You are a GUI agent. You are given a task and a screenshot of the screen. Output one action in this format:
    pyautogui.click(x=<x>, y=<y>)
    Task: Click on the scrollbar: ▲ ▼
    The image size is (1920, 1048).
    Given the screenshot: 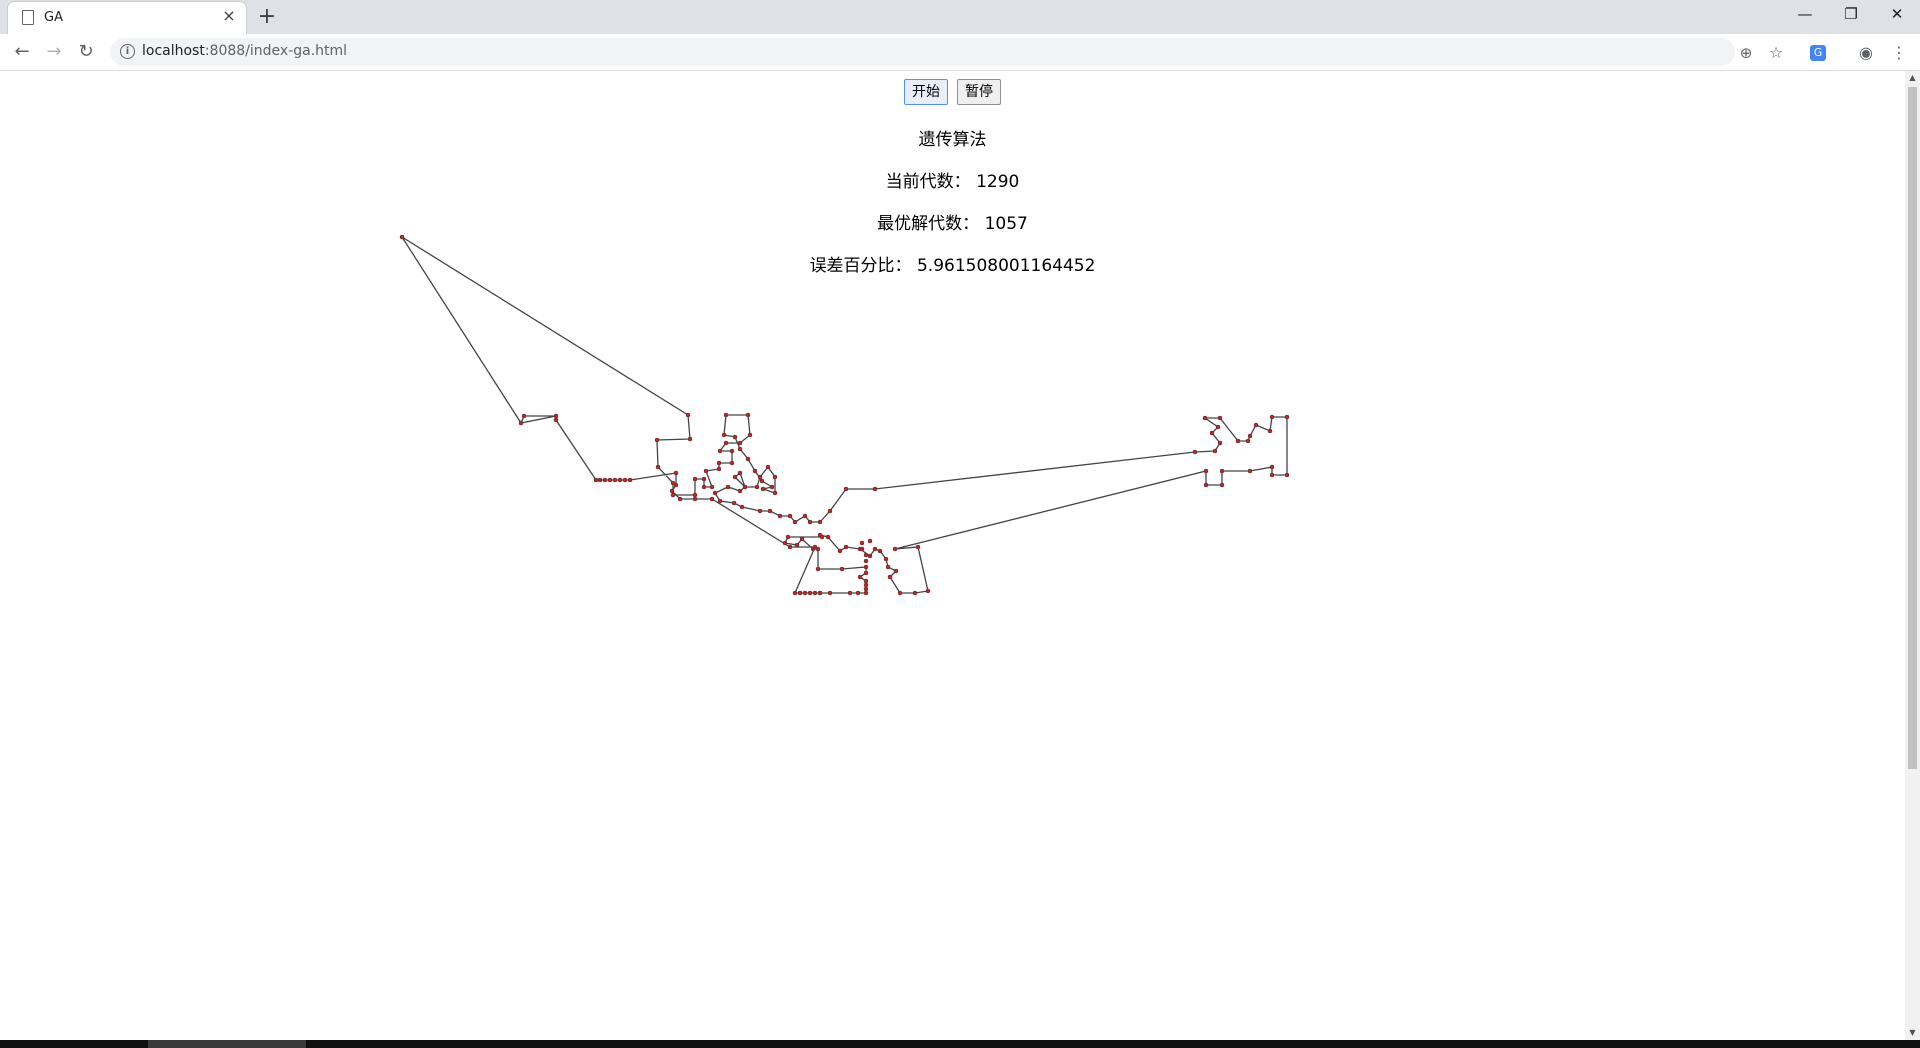 What is the action you would take?
    pyautogui.click(x=1912, y=555)
    